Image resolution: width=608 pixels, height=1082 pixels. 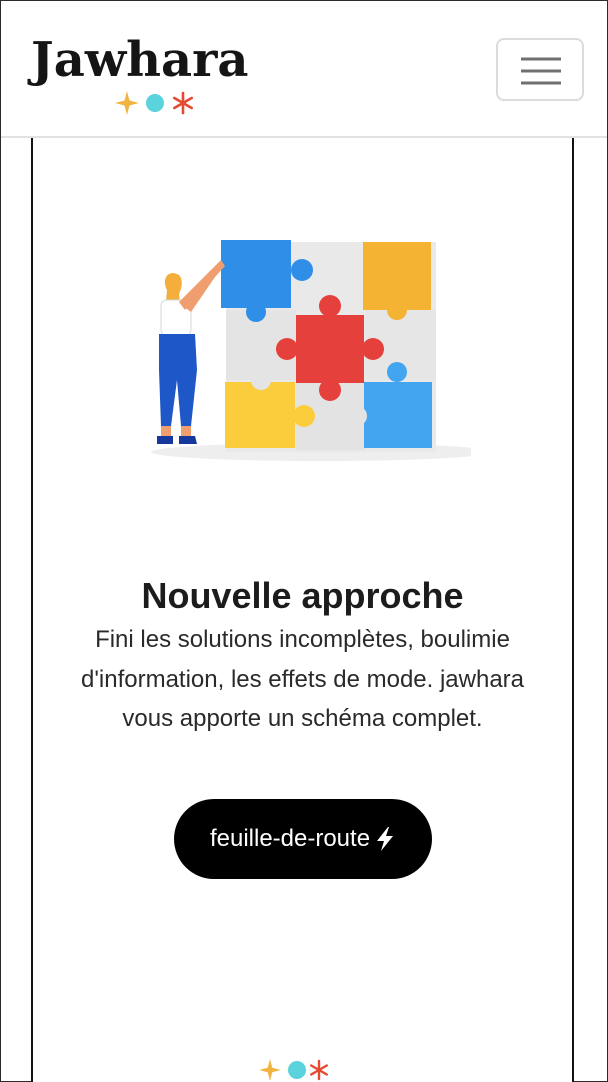 I want to click on roadmap-button: feuille-de-route, so click(x=303, y=839).